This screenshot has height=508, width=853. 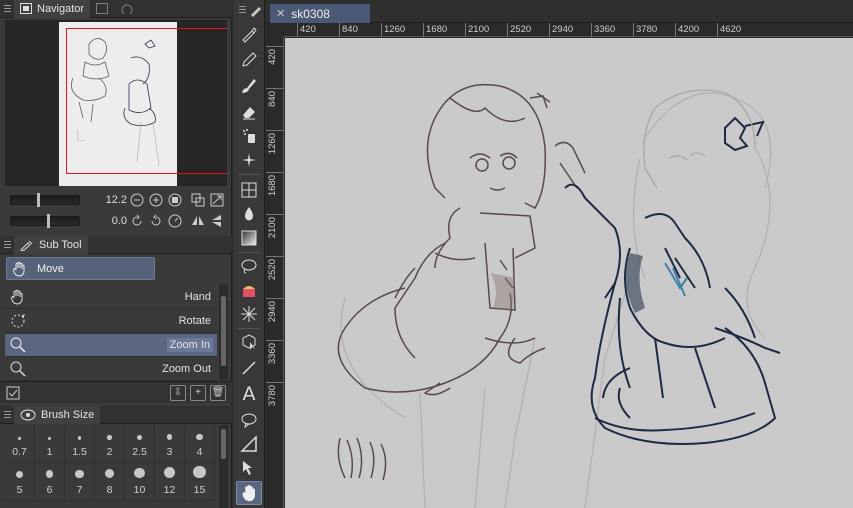 I want to click on brush-size-value: 15, so click(x=199, y=490).